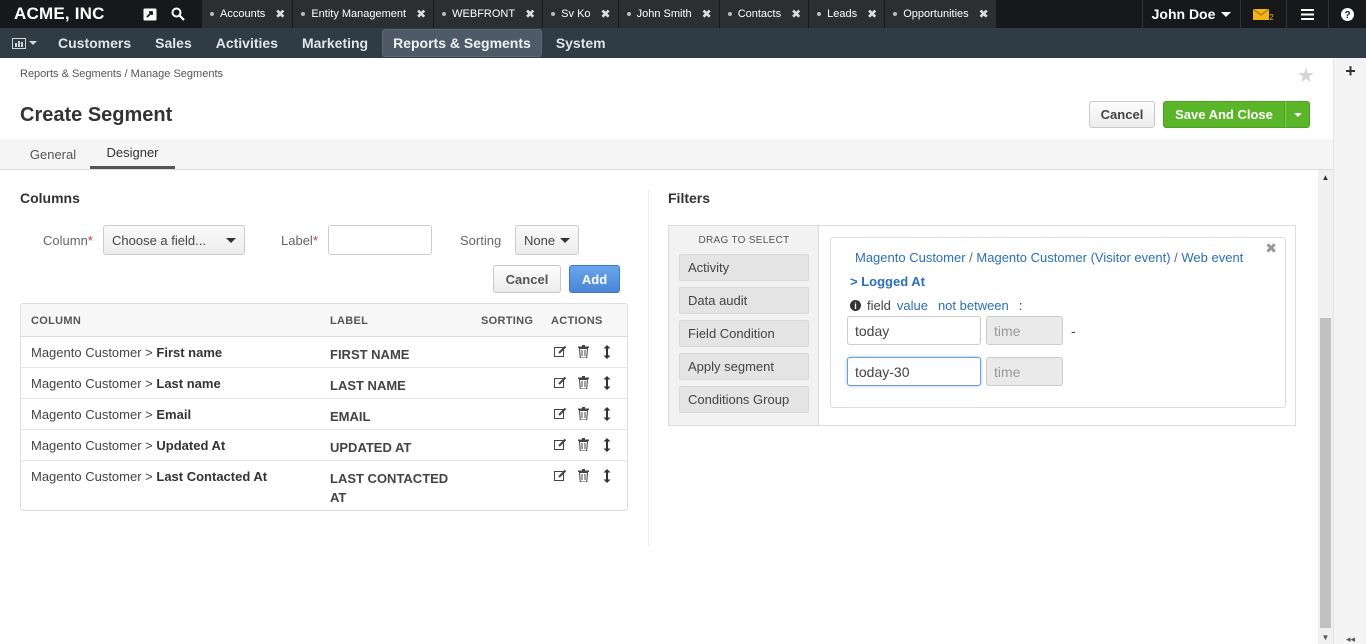 Image resolution: width=1366 pixels, height=644 pixels. Describe the element at coordinates (66, 14) in the screenshot. I see `brand-logo: ACME, INC` at that location.